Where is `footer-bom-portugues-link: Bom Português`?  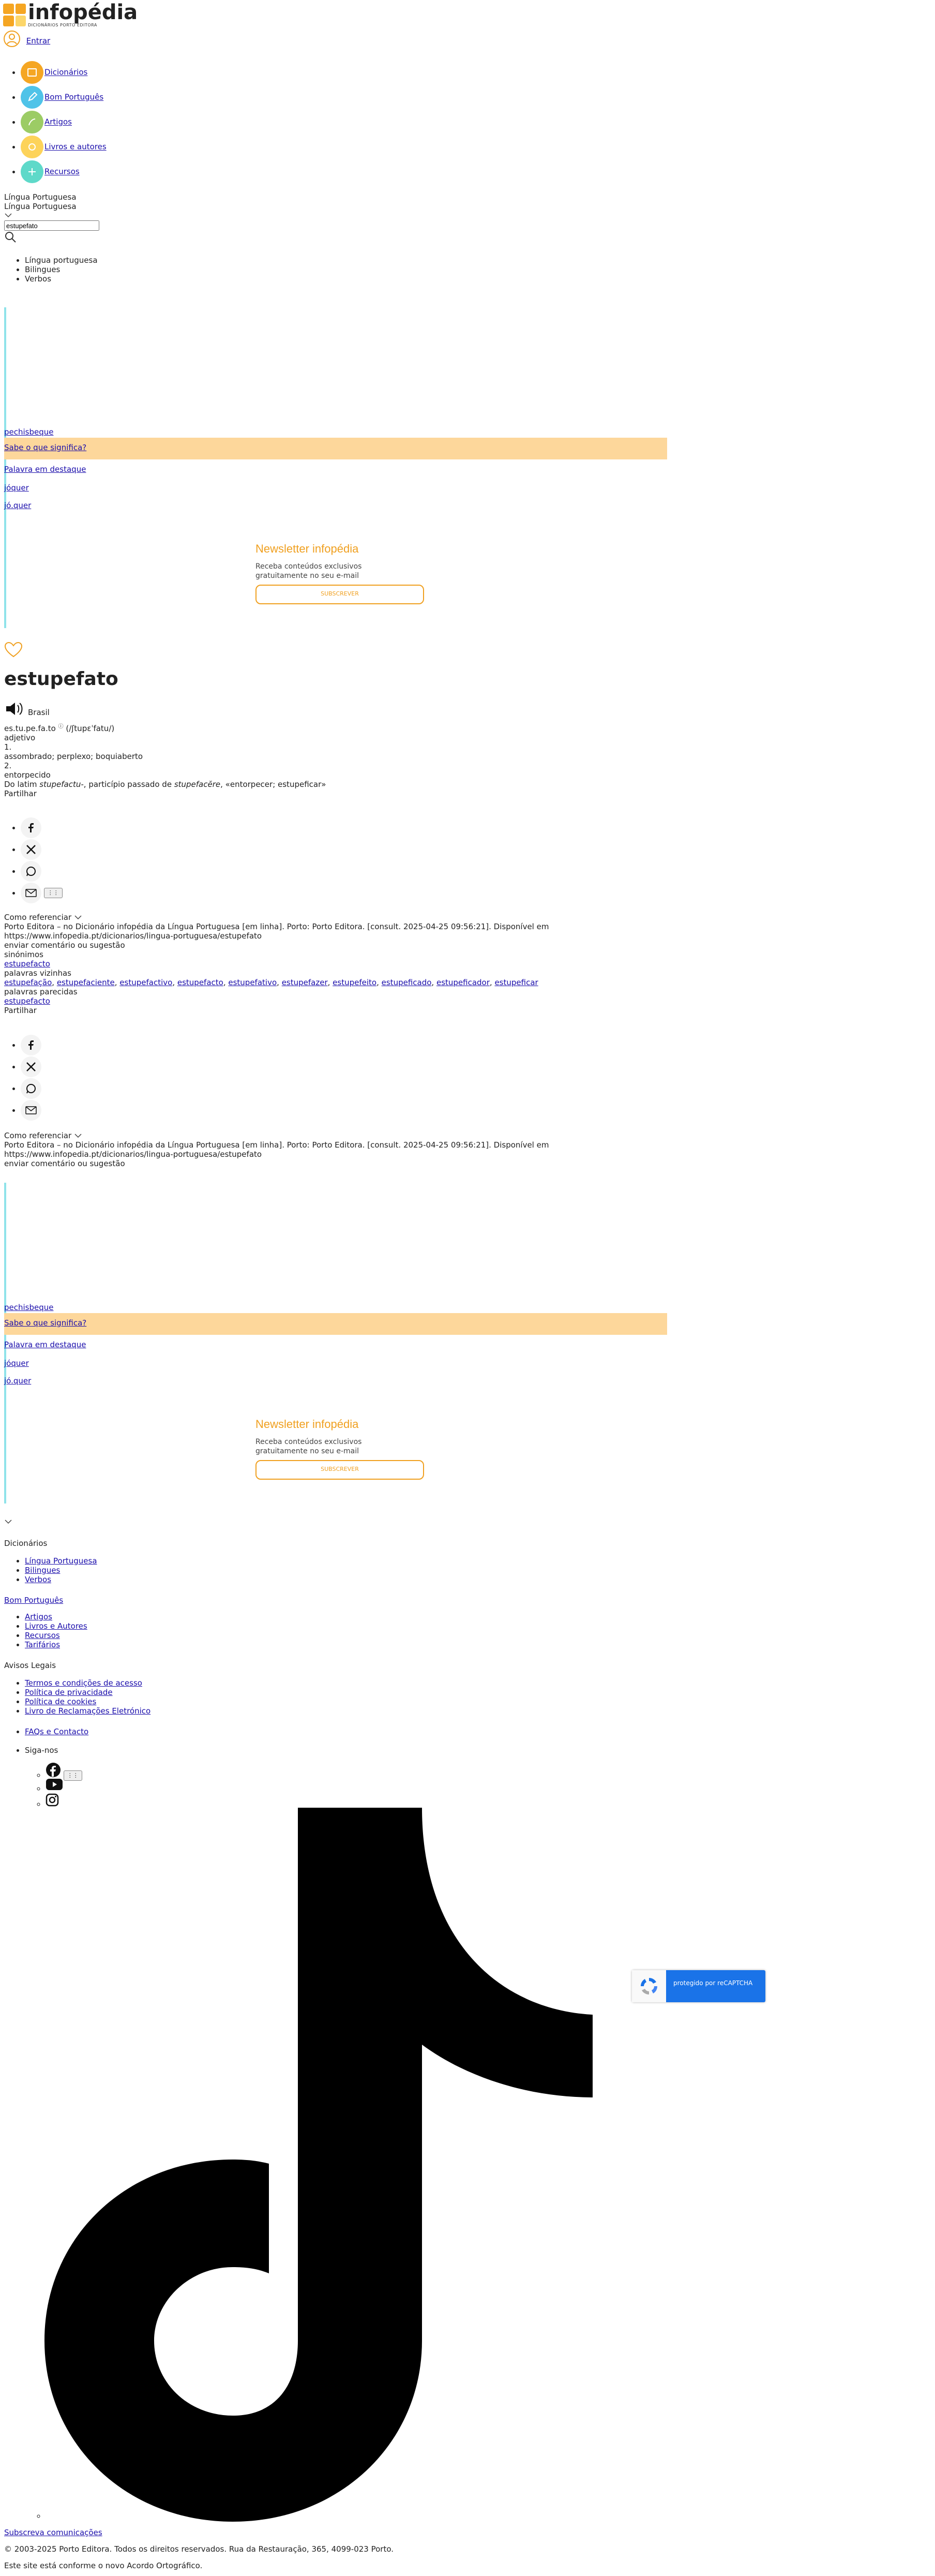 footer-bom-portugues-link: Bom Português is located at coordinates (33, 1601).